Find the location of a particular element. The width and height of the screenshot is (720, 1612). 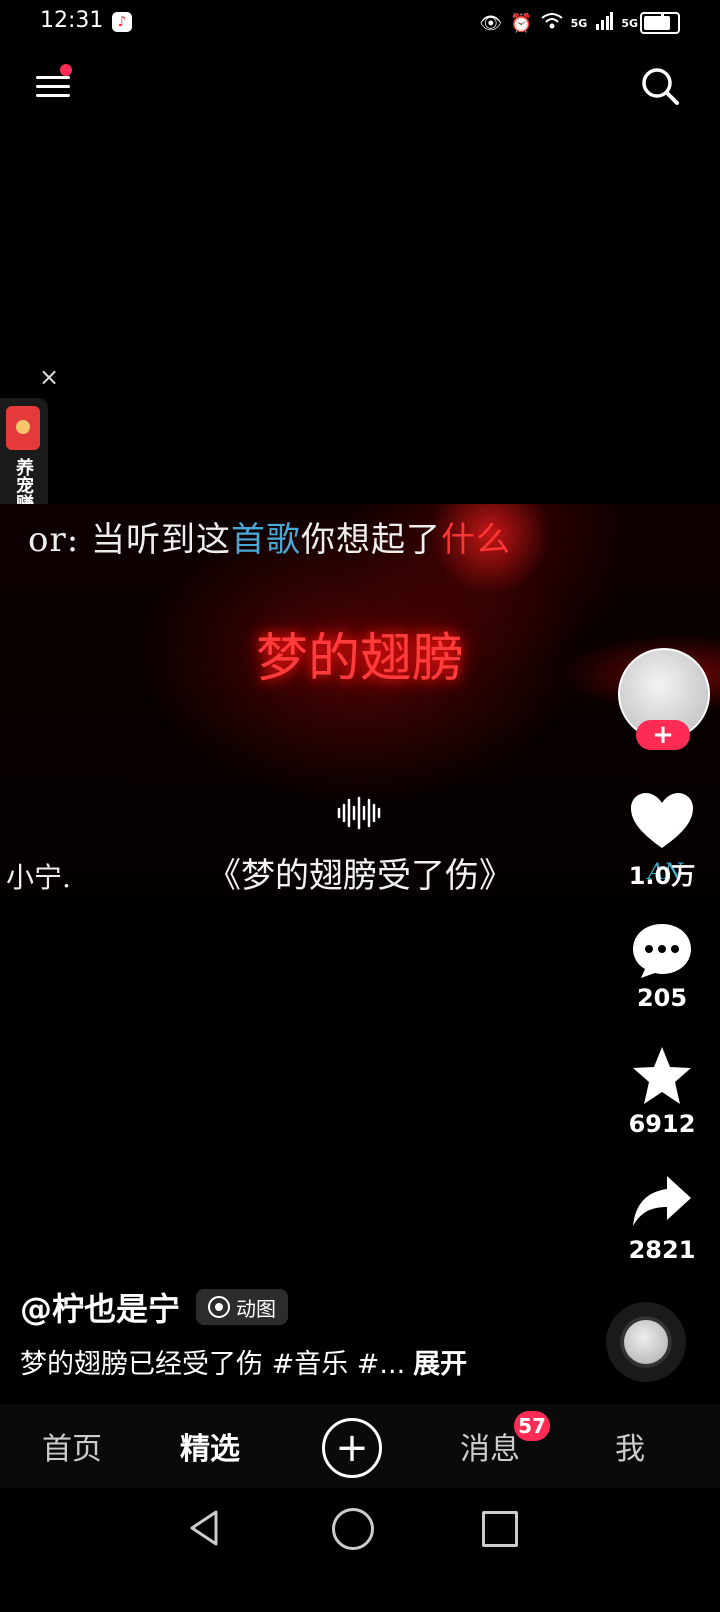

status-icons: 👁 ⏰ 5G 5G is located at coordinates (571, 23).